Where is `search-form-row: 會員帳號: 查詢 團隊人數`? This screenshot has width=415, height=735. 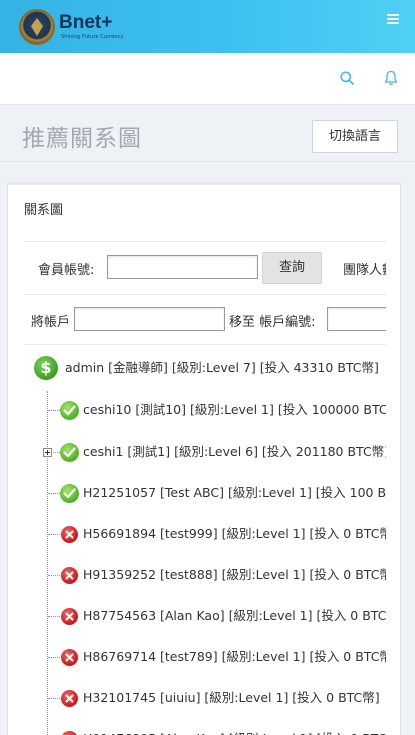
search-form-row: 會員帳號: 查詢 團隊人數 is located at coordinates (205, 267).